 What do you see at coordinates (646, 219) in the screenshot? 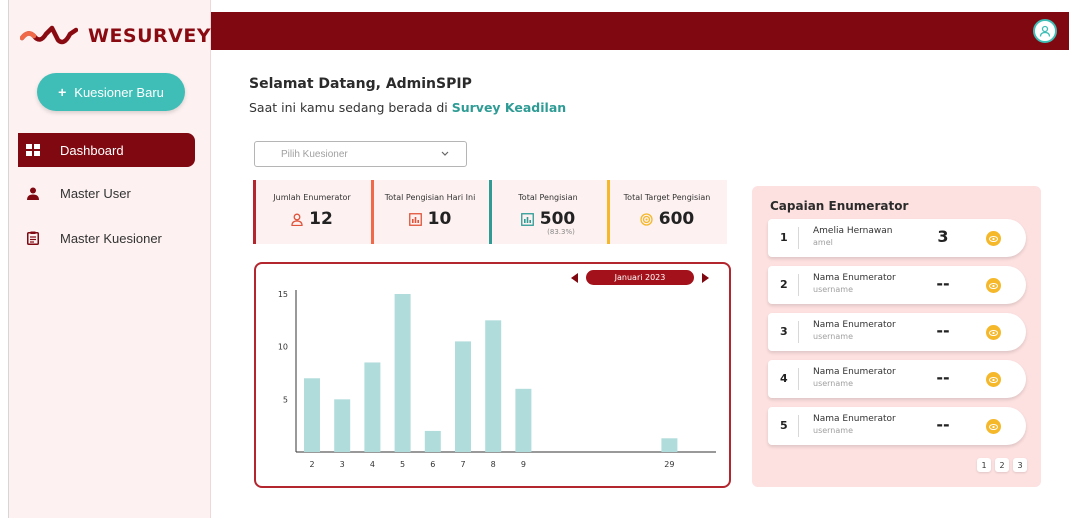
I see `target-icon` at bounding box center [646, 219].